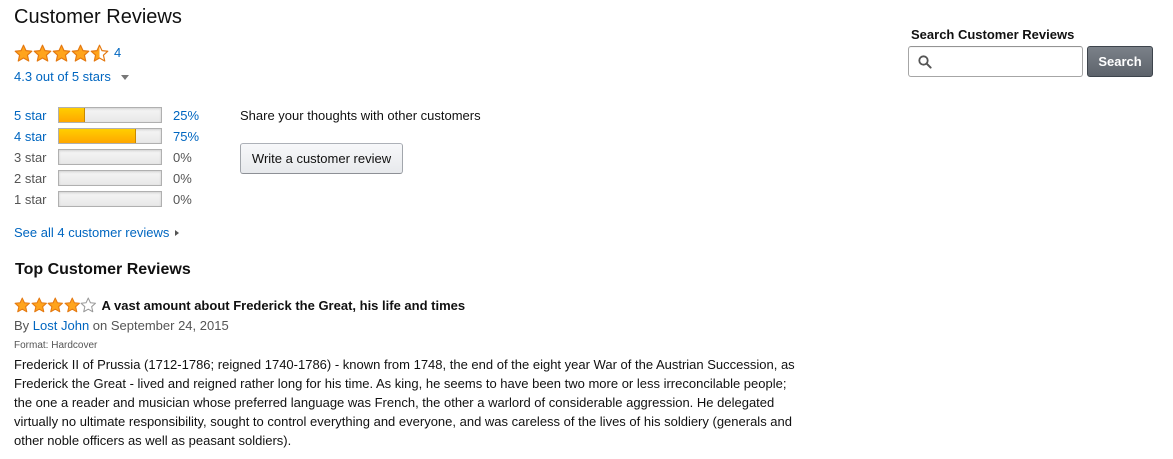 The height and width of the screenshot is (459, 1173). What do you see at coordinates (22, 325) in the screenshot?
I see `review-by-prefix: By` at bounding box center [22, 325].